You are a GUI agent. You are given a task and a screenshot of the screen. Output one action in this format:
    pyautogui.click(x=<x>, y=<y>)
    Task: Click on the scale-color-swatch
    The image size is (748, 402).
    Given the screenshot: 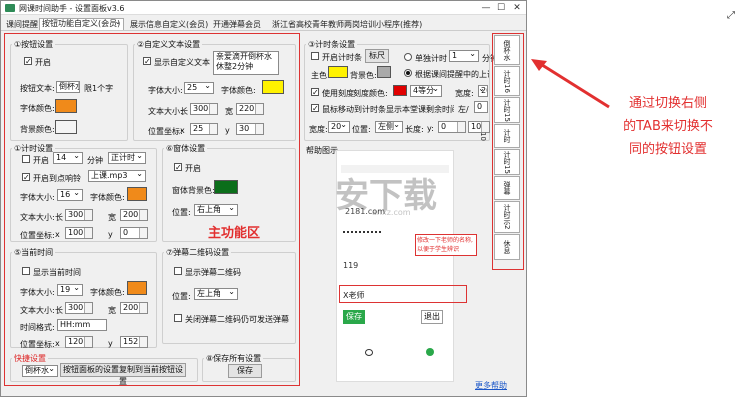 What is the action you would take?
    pyautogui.click(x=400, y=90)
    